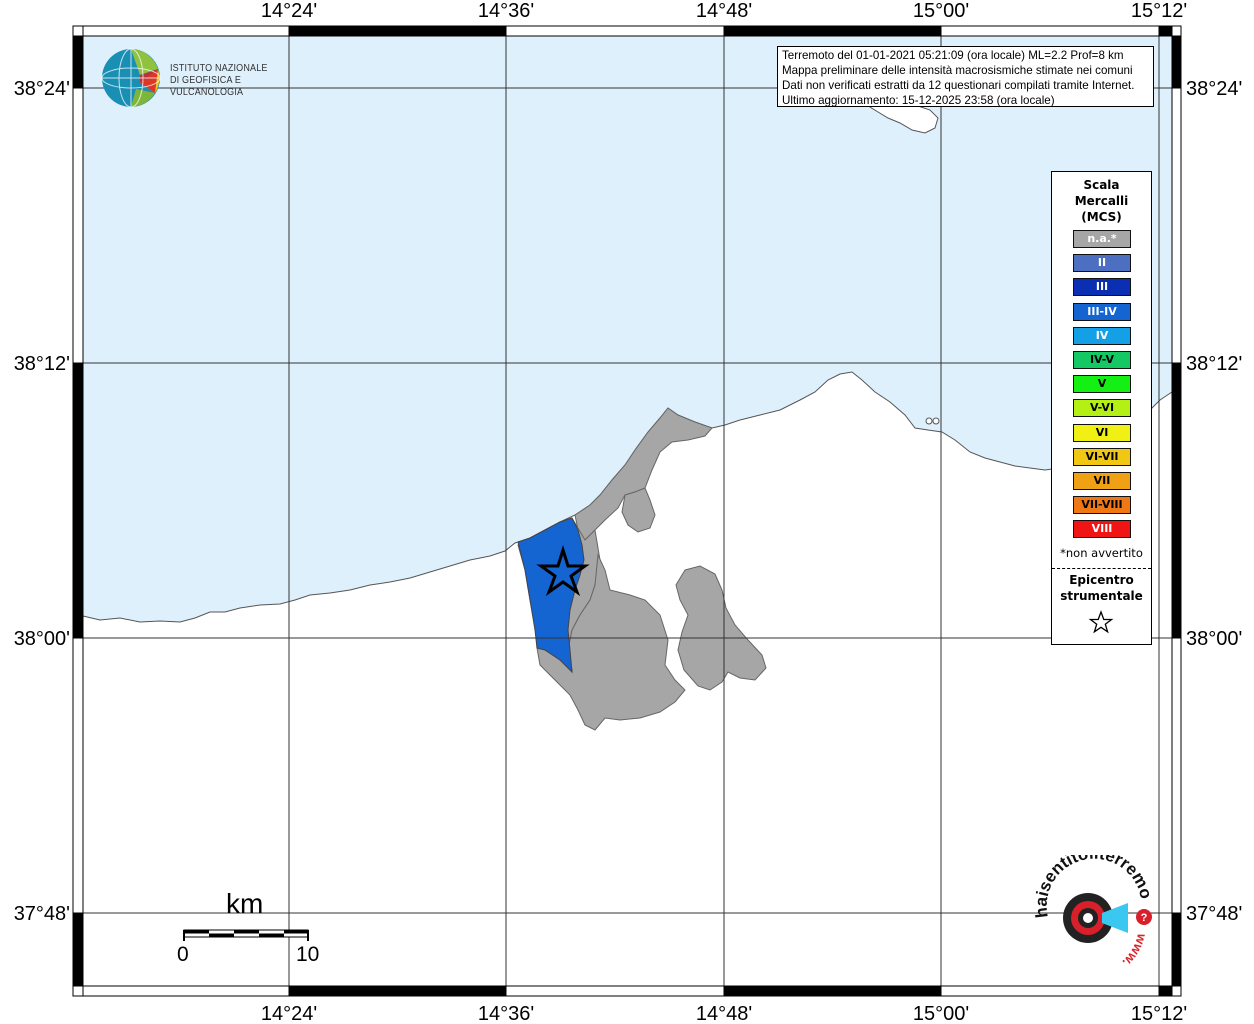 The height and width of the screenshot is (1024, 1254). I want to click on scale-unit-label: km, so click(245, 903).